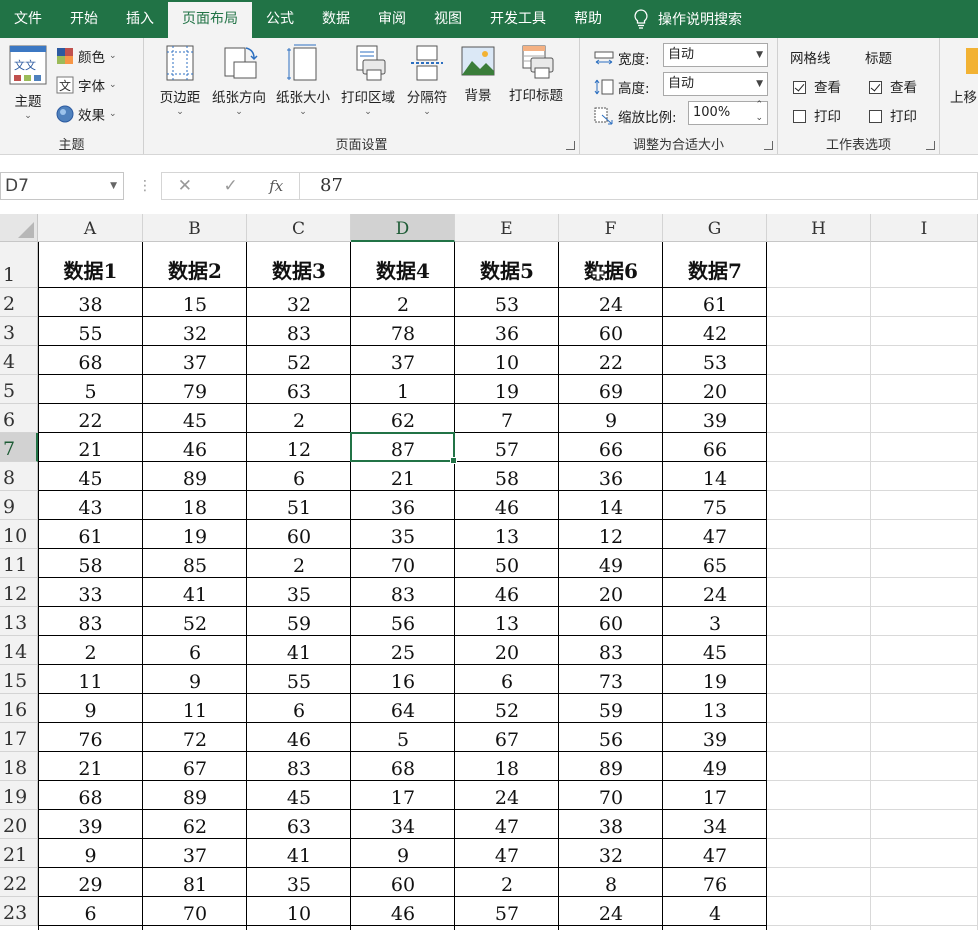 Image resolution: width=978 pixels, height=930 pixels. Describe the element at coordinates (239, 80) in the screenshot. I see `orientation-button: 纸张方向 ⌄` at that location.